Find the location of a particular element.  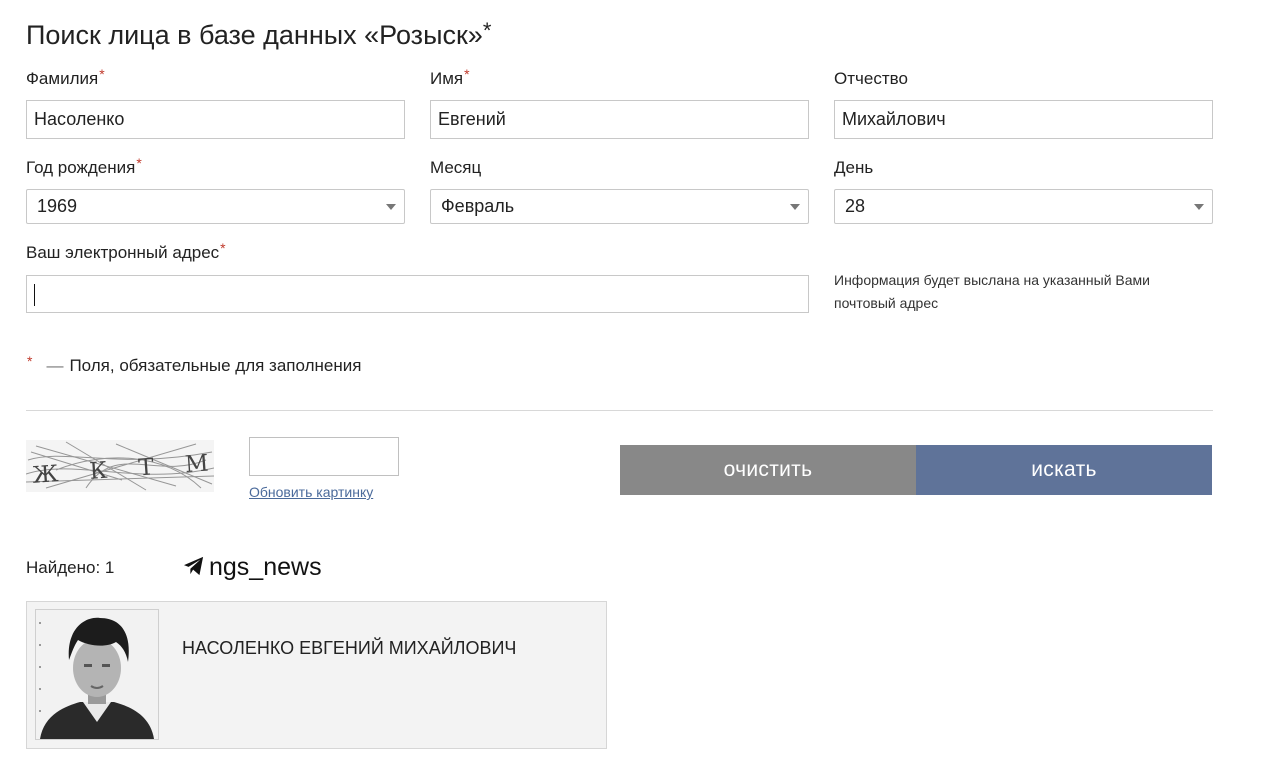

result-card: НАСОЛЕНКО ЕВГЕНИЙ МИХАЙЛОВИЧ is located at coordinates (316, 675).